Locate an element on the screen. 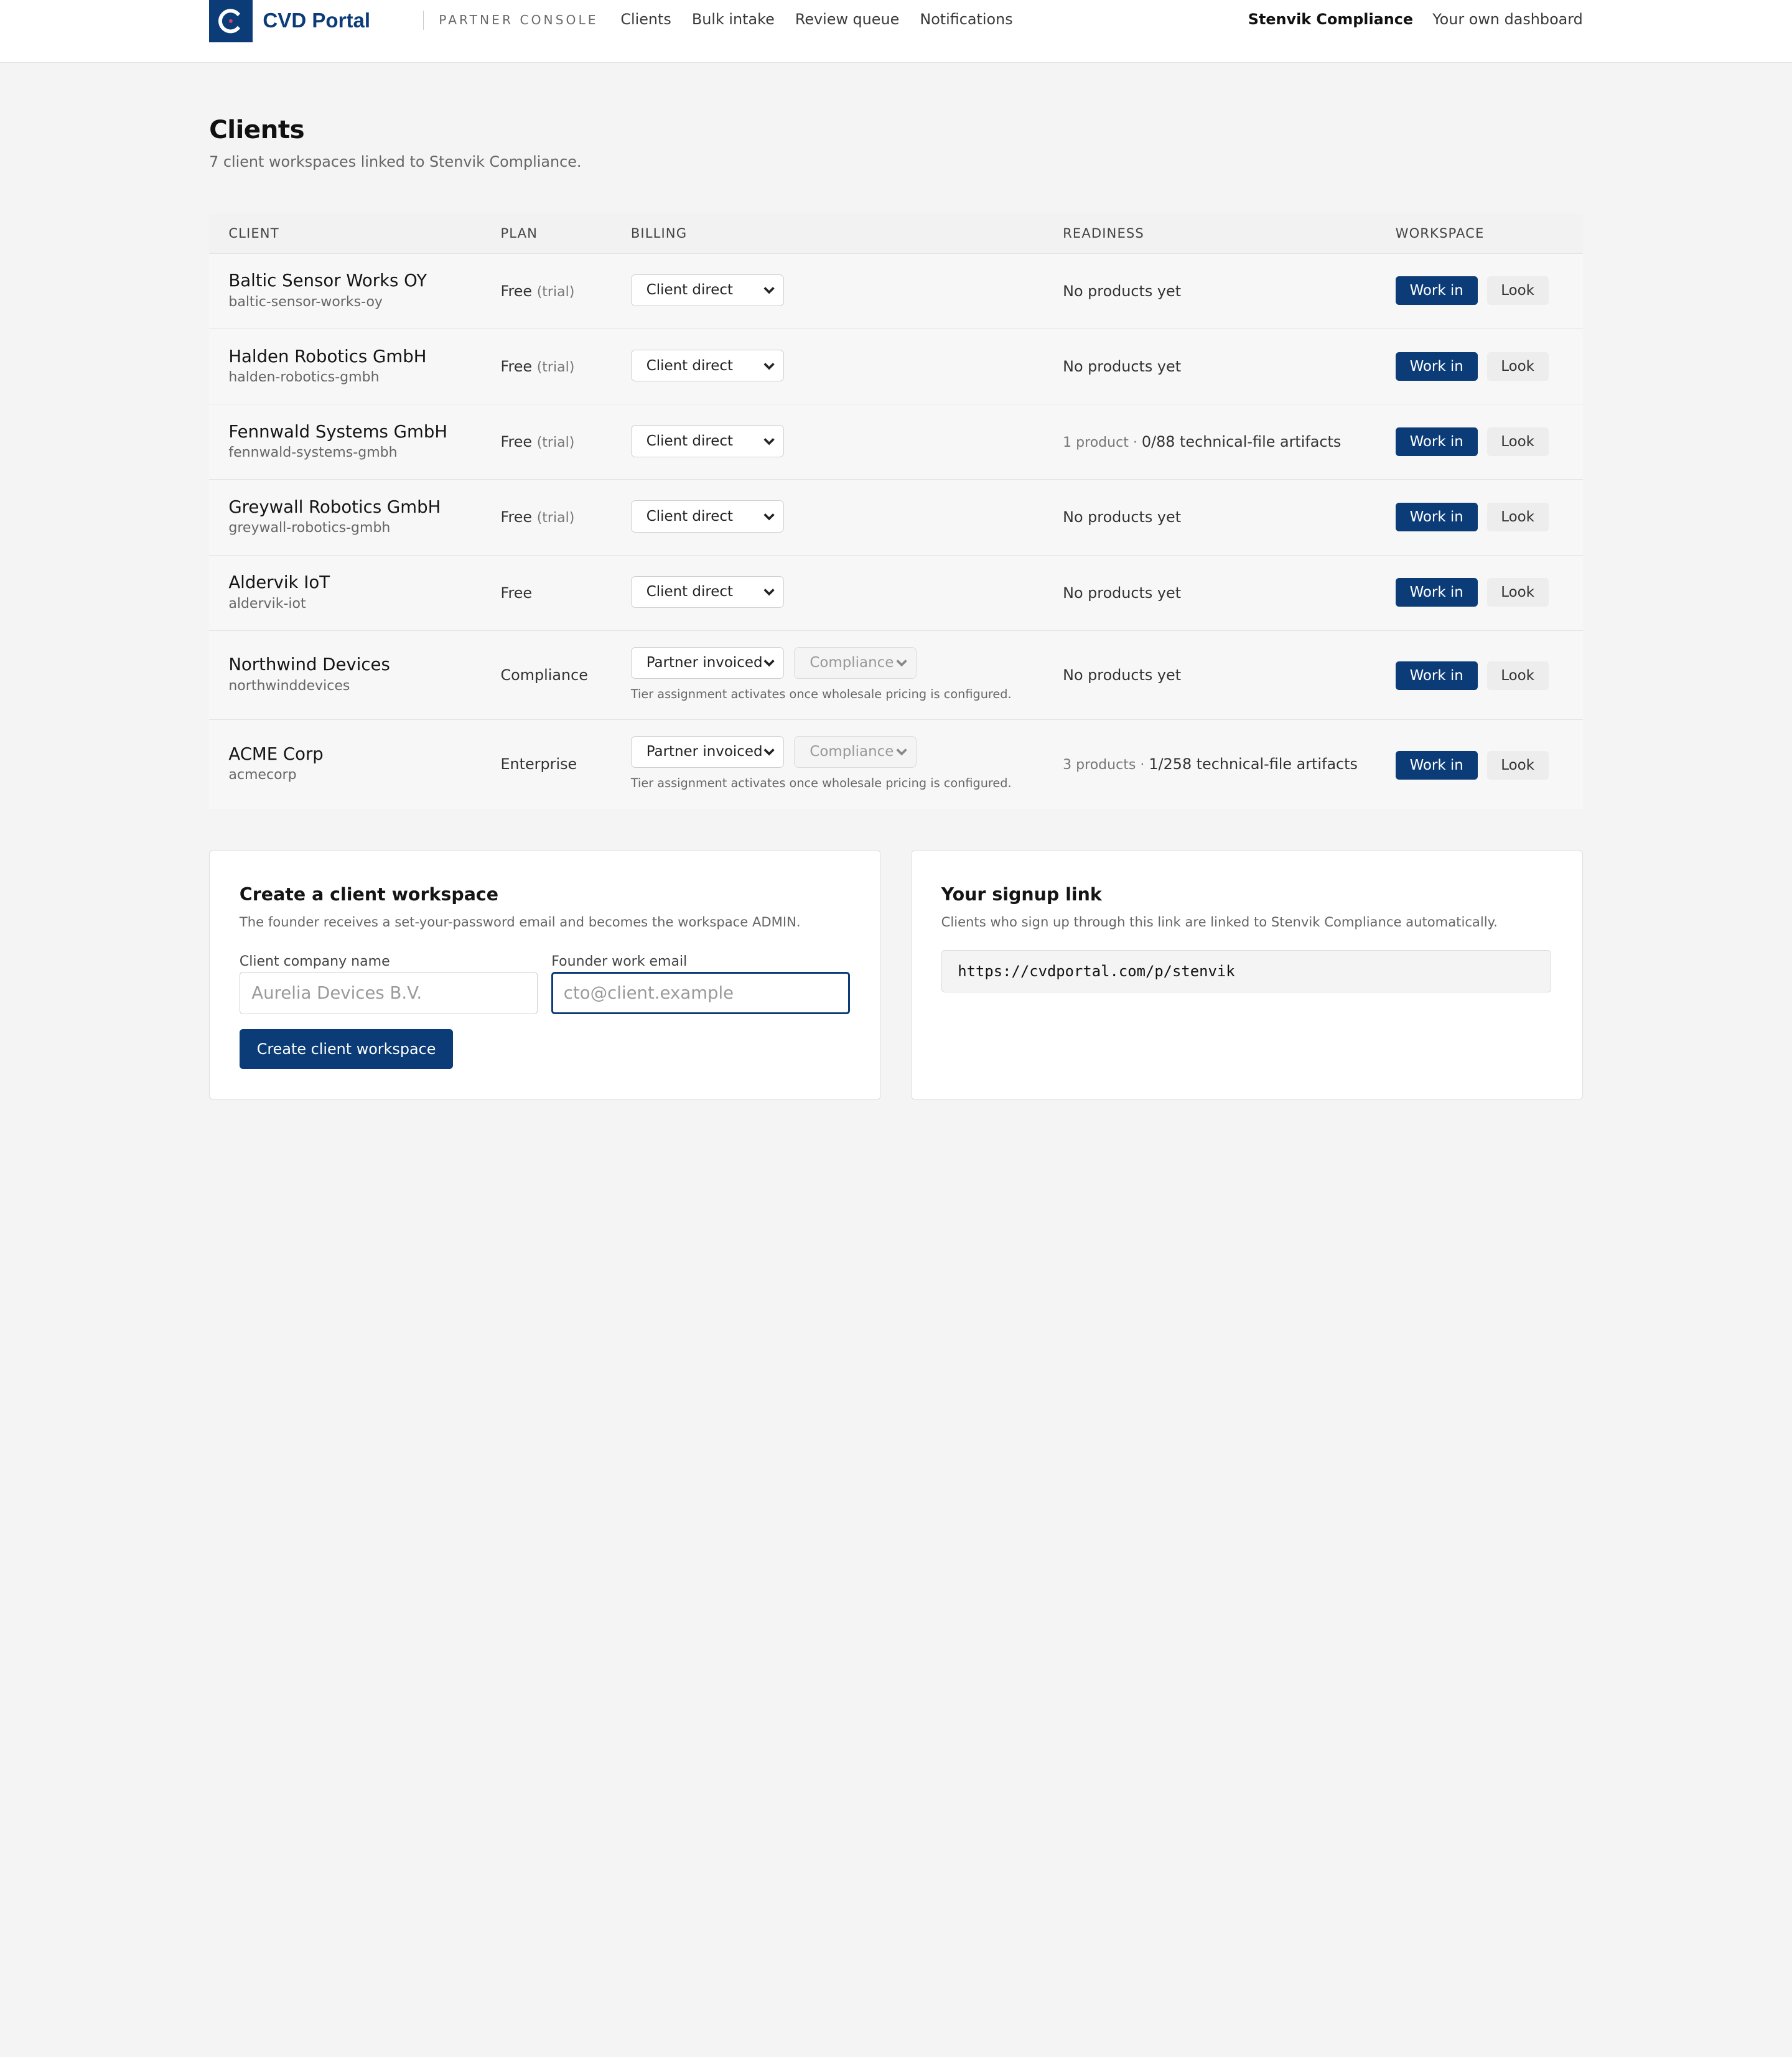  client-name: ACME Corp is located at coordinates (276, 754).